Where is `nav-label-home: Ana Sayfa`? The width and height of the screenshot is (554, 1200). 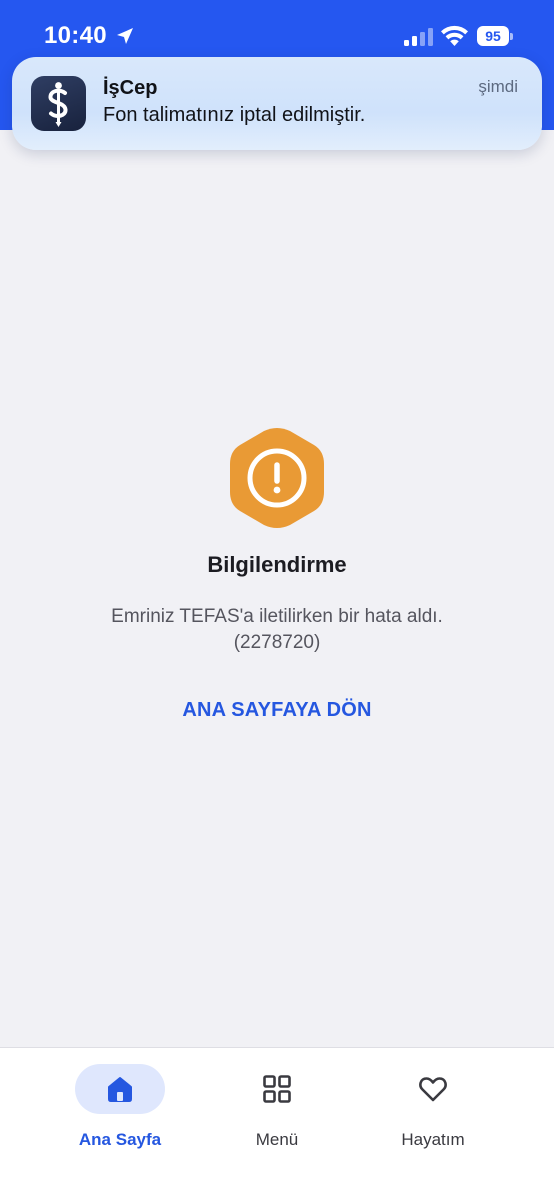 nav-label-home: Ana Sayfa is located at coordinates (120, 1139).